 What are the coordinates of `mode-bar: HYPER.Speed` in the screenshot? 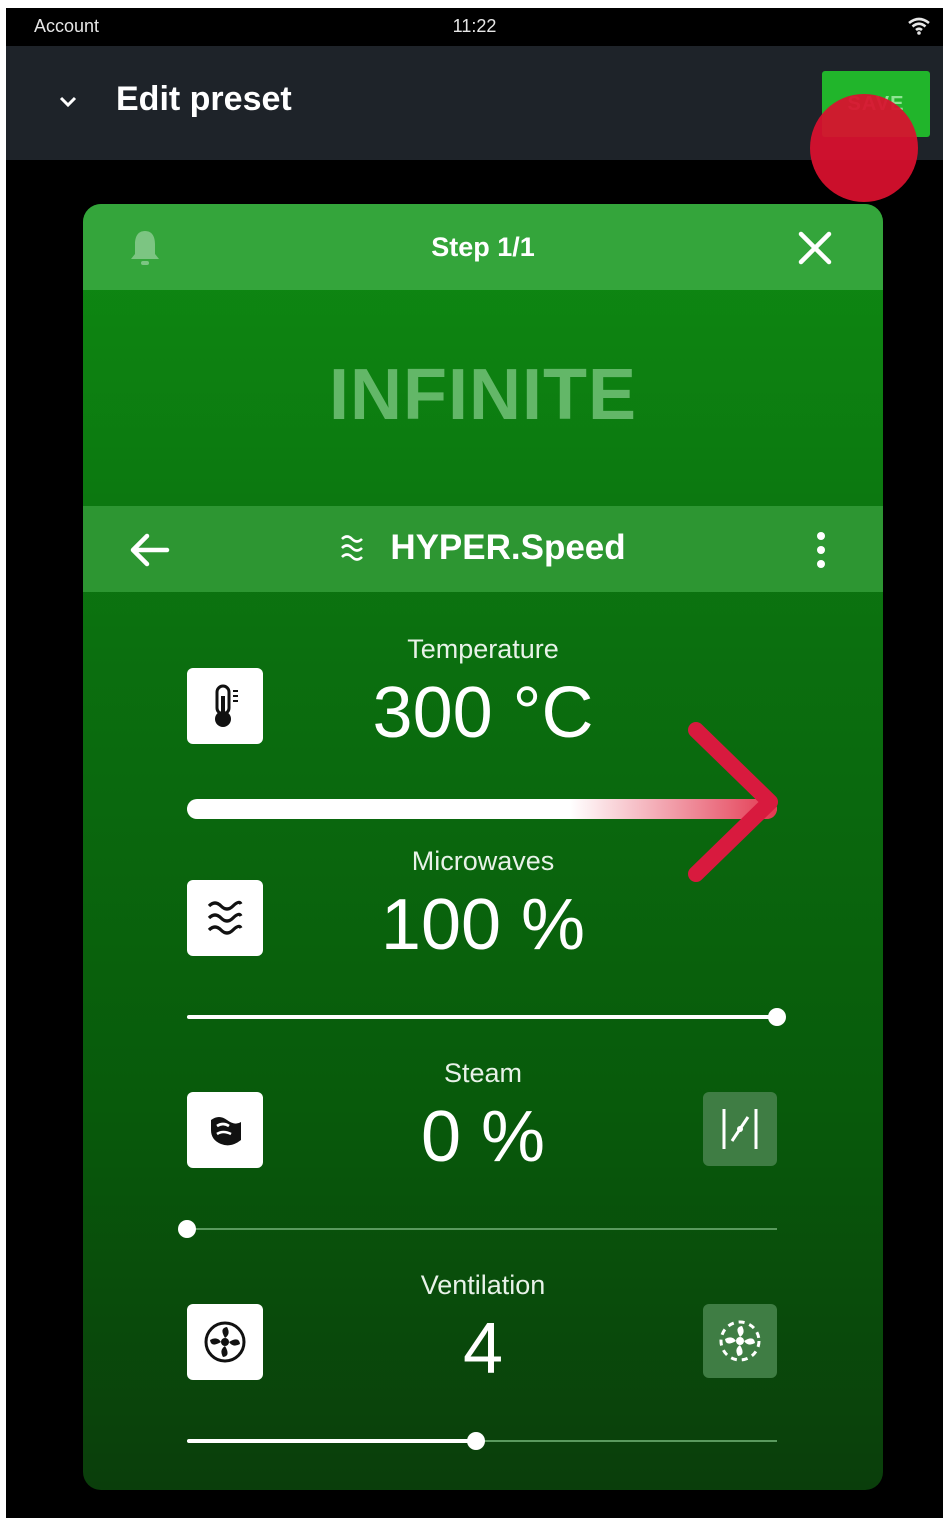 It's located at (483, 549).